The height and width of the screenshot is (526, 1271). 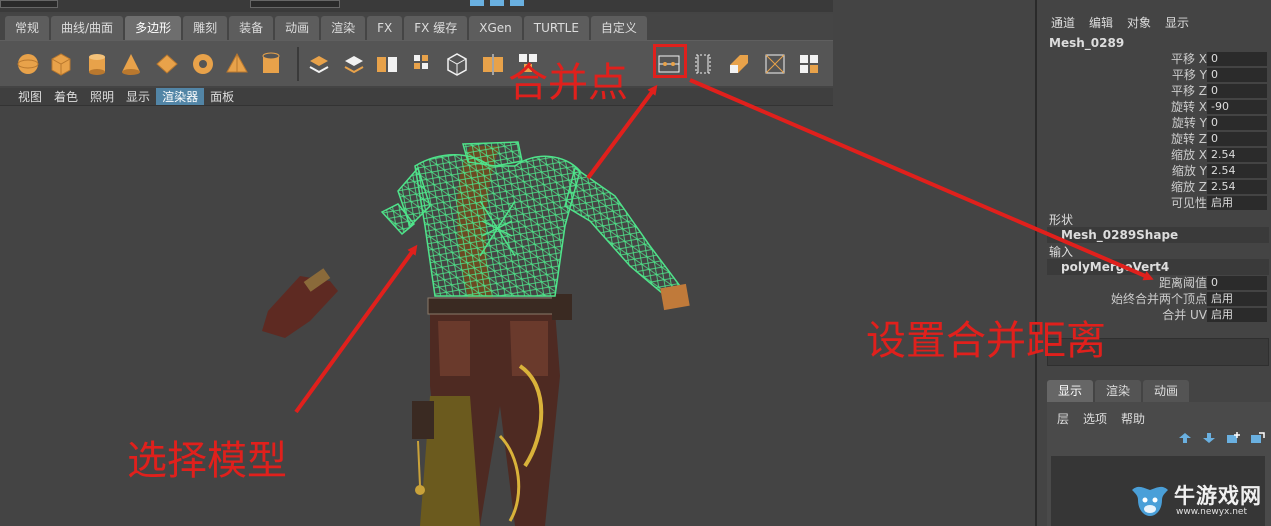 What do you see at coordinates (97, 64) in the screenshot?
I see `cylinder-icon` at bounding box center [97, 64].